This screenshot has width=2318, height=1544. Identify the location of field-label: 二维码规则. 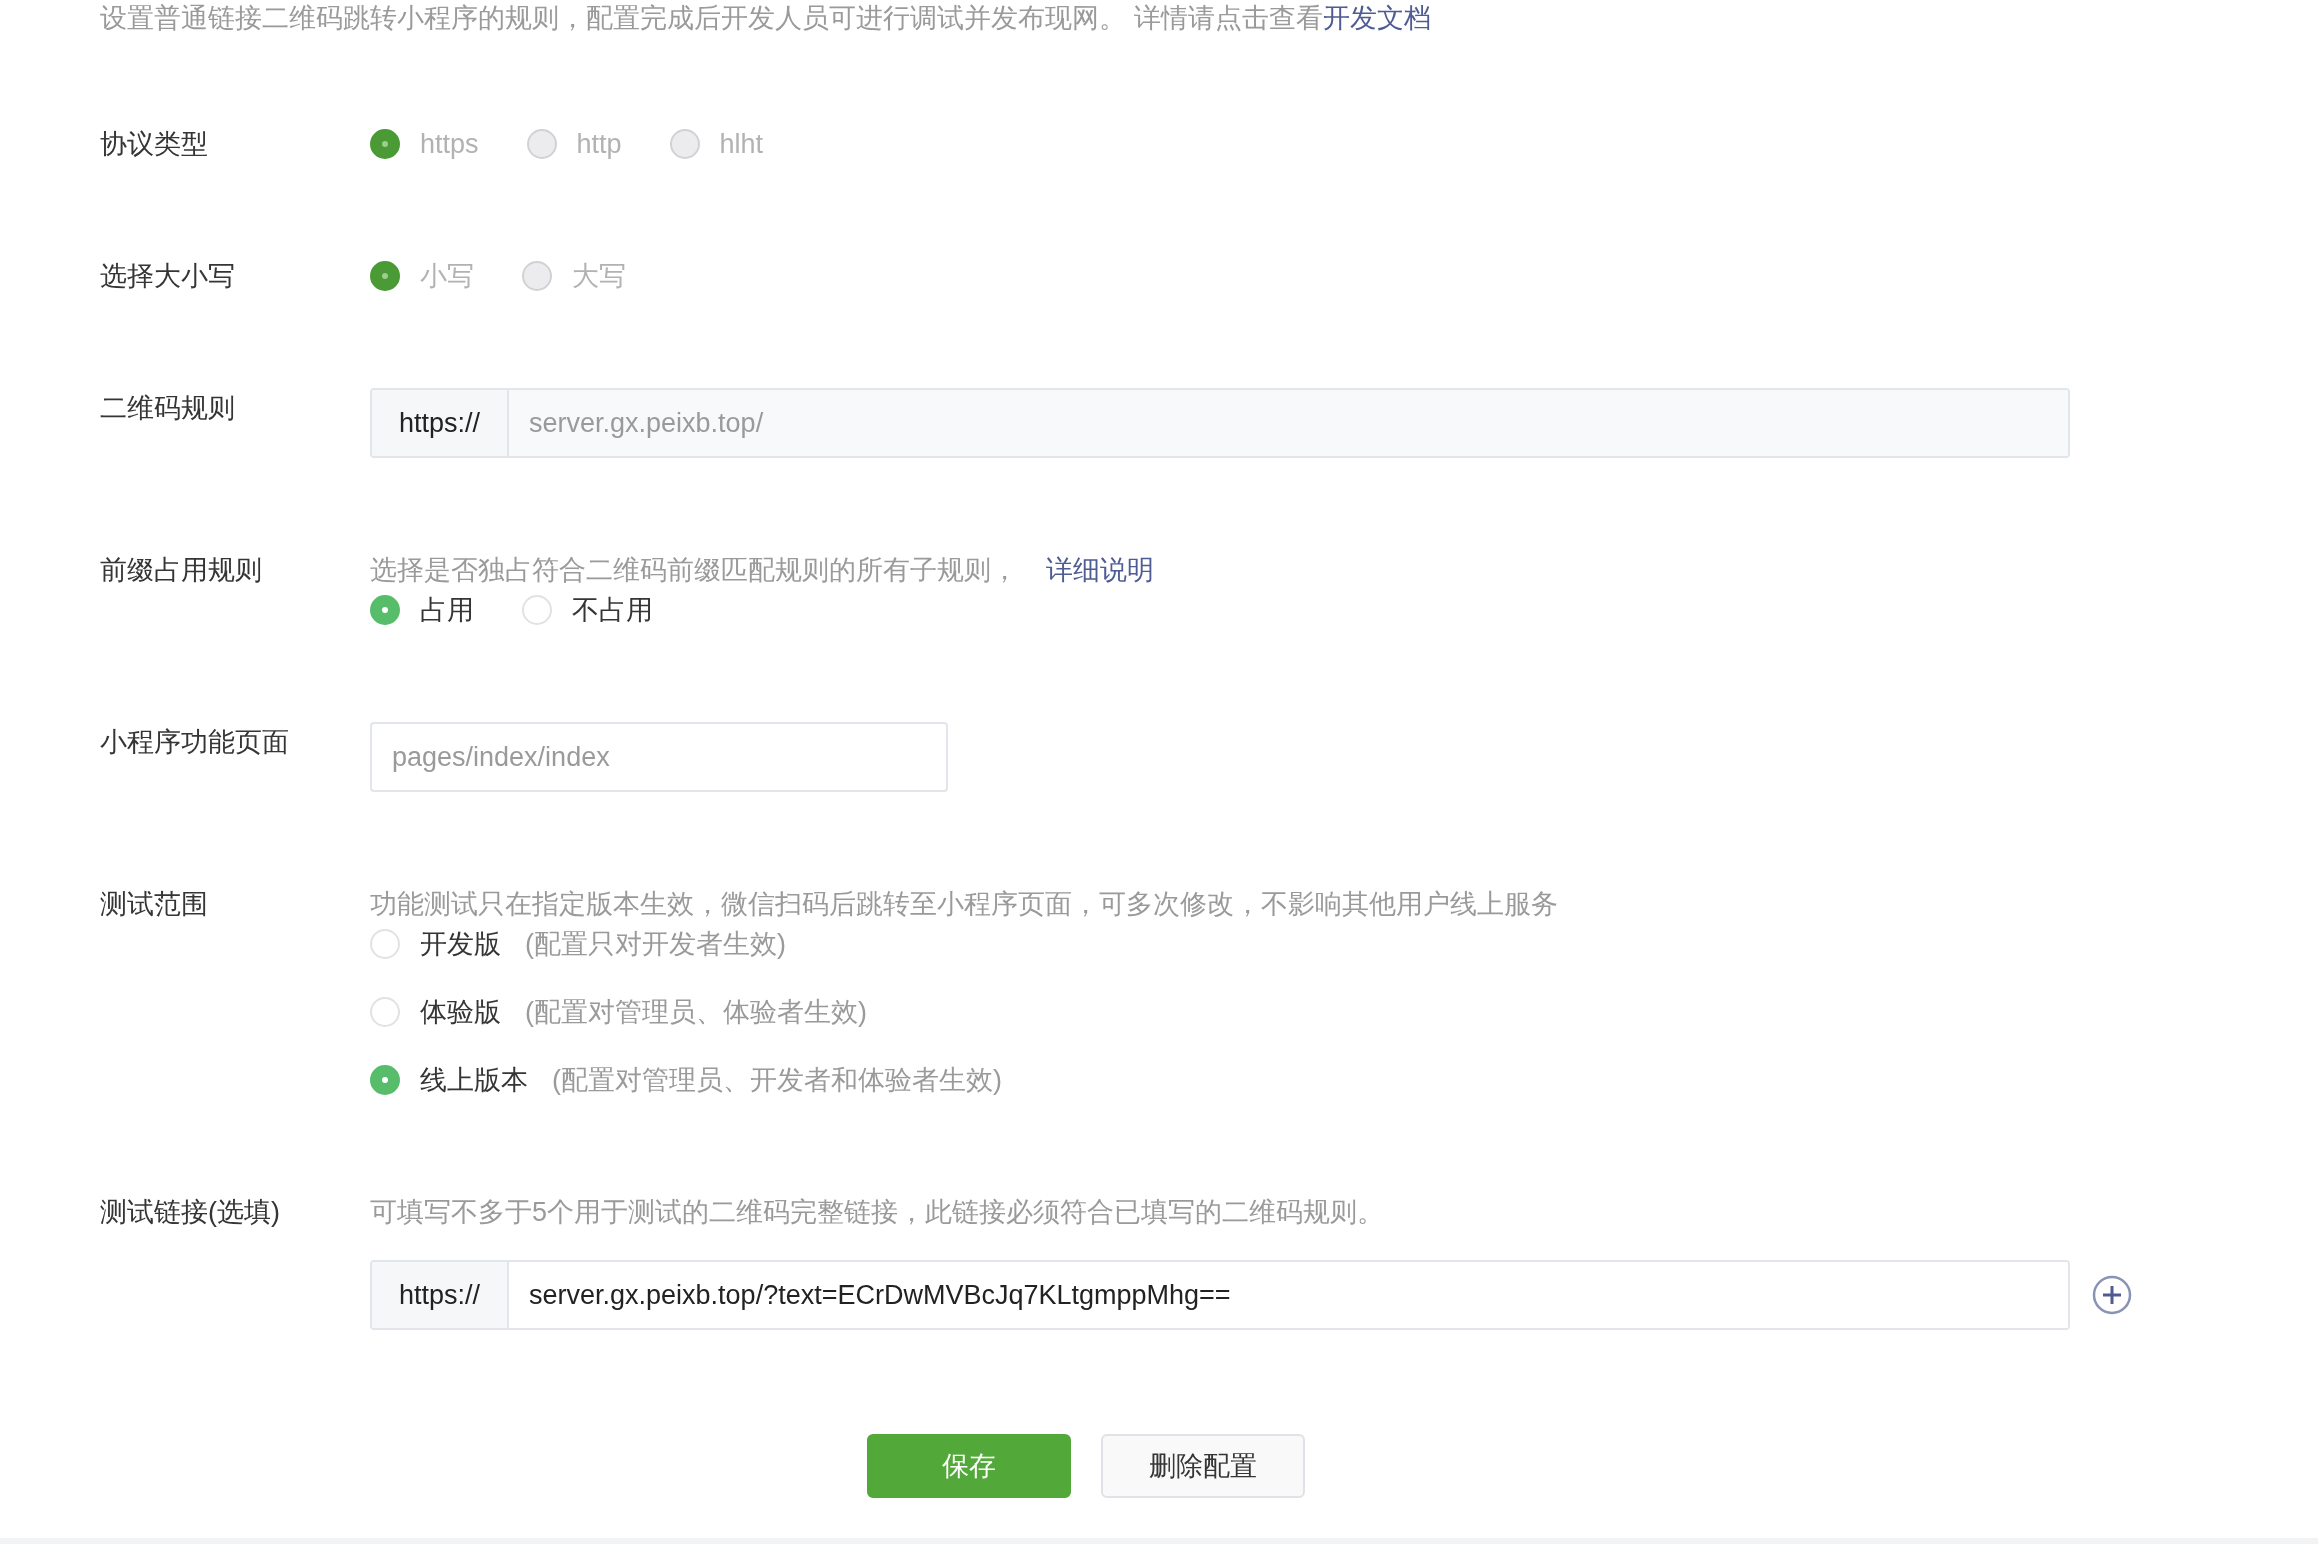
(168, 408).